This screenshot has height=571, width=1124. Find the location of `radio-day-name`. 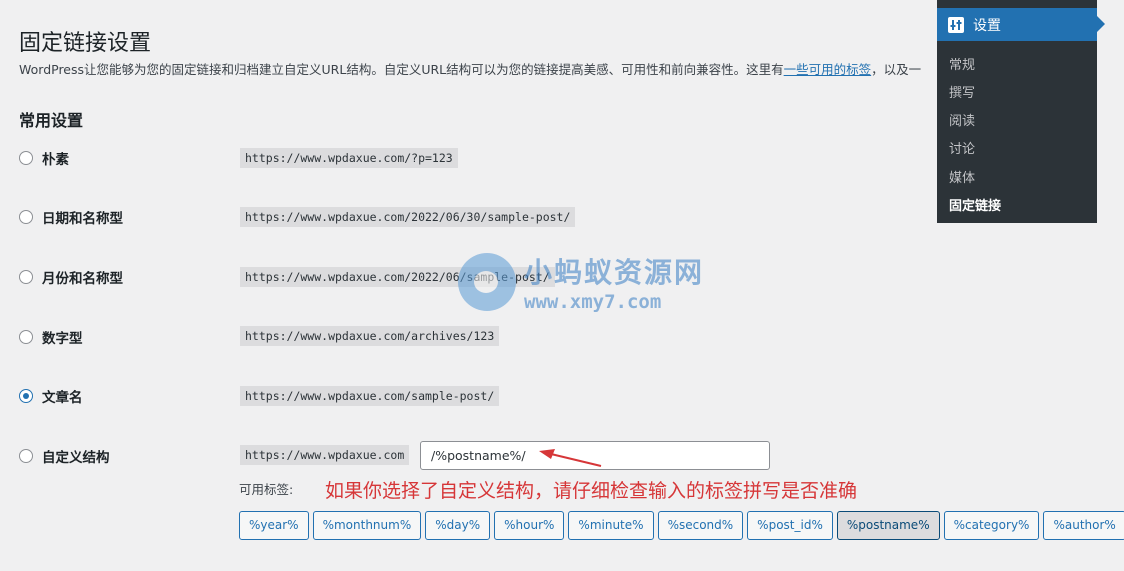

radio-day-name is located at coordinates (26, 217).